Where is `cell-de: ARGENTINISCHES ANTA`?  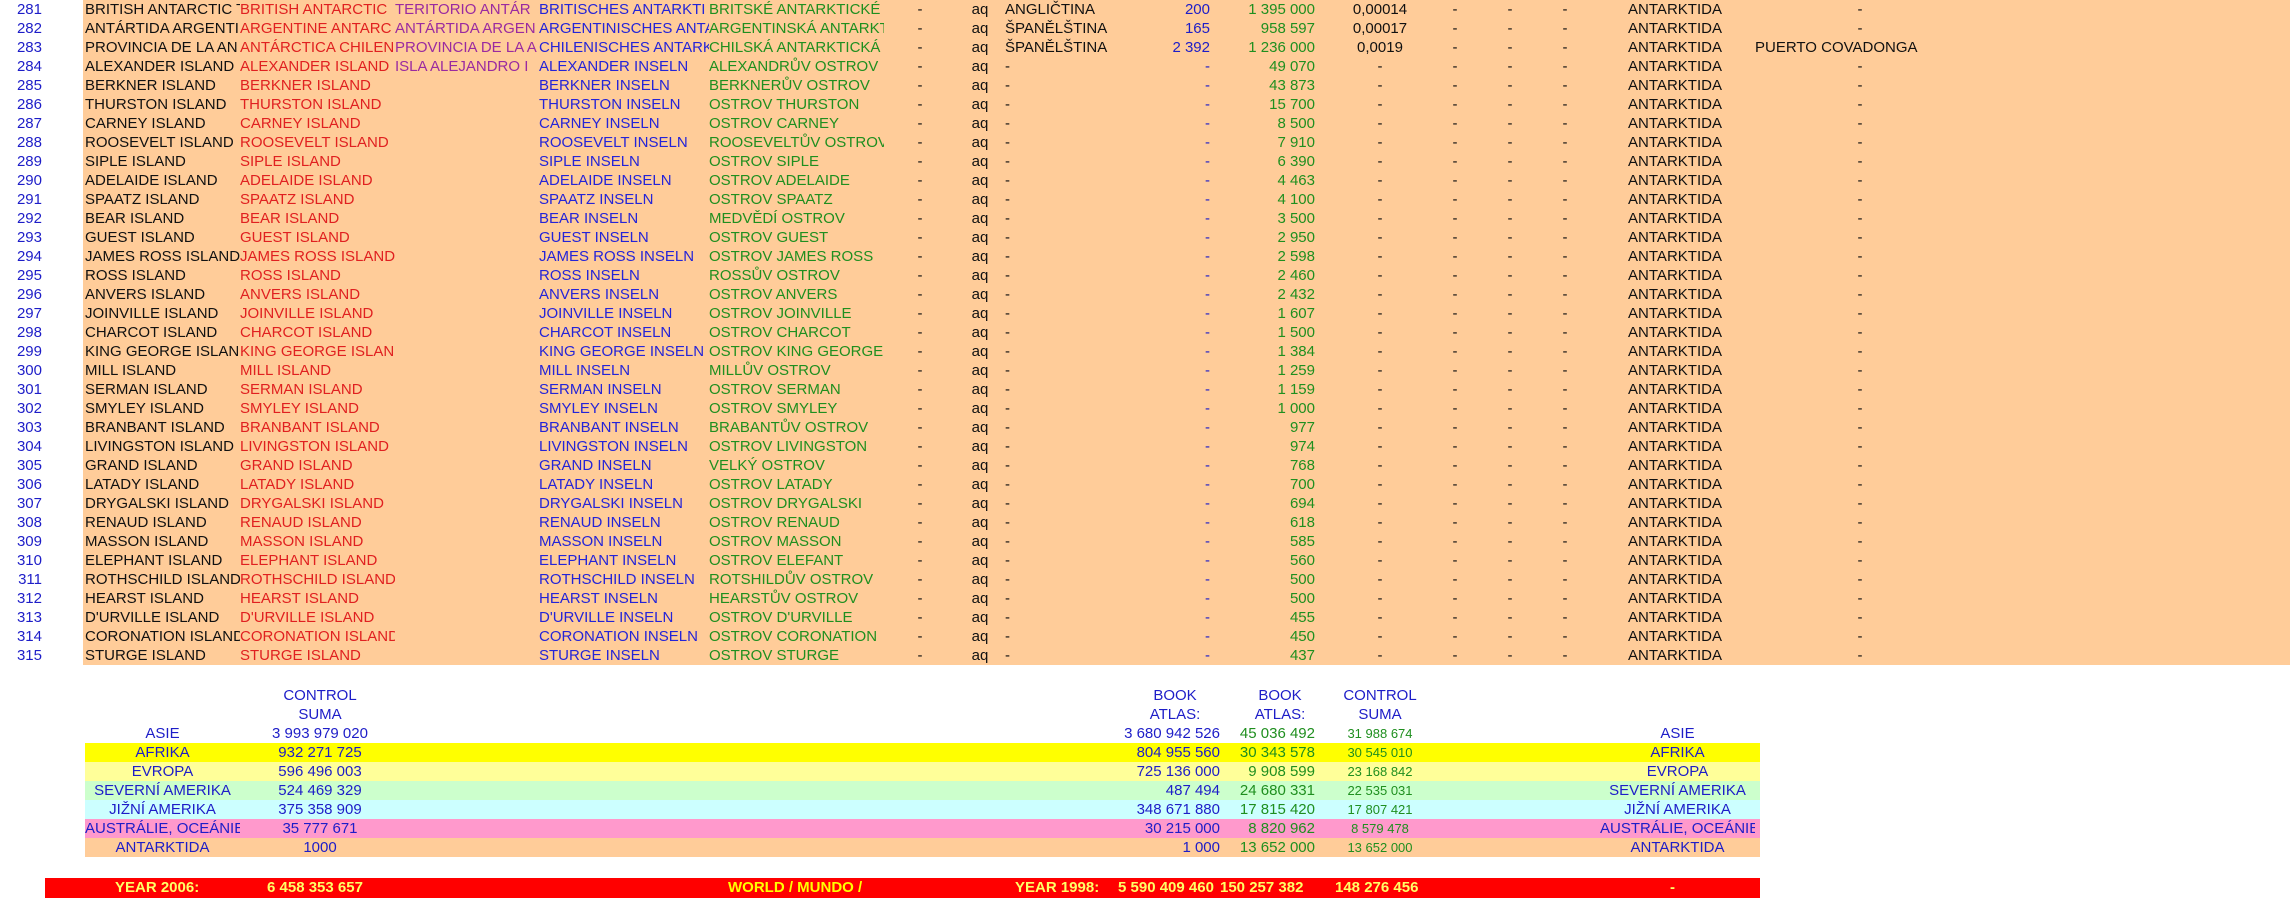
cell-de: ARGENTINISCHES ANTA is located at coordinates (624, 28).